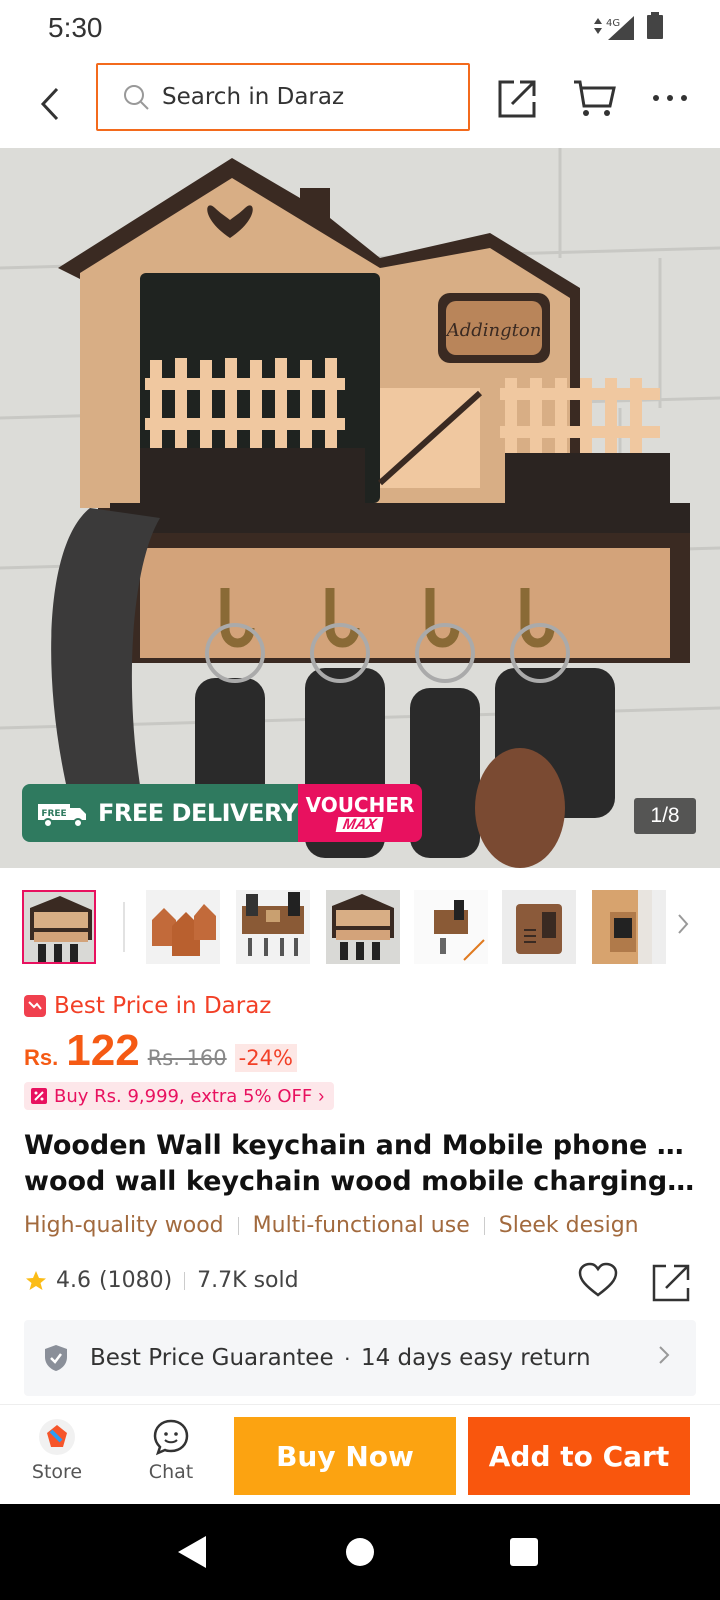 The image size is (720, 1600). I want to click on star-icon, so click(36, 1280).